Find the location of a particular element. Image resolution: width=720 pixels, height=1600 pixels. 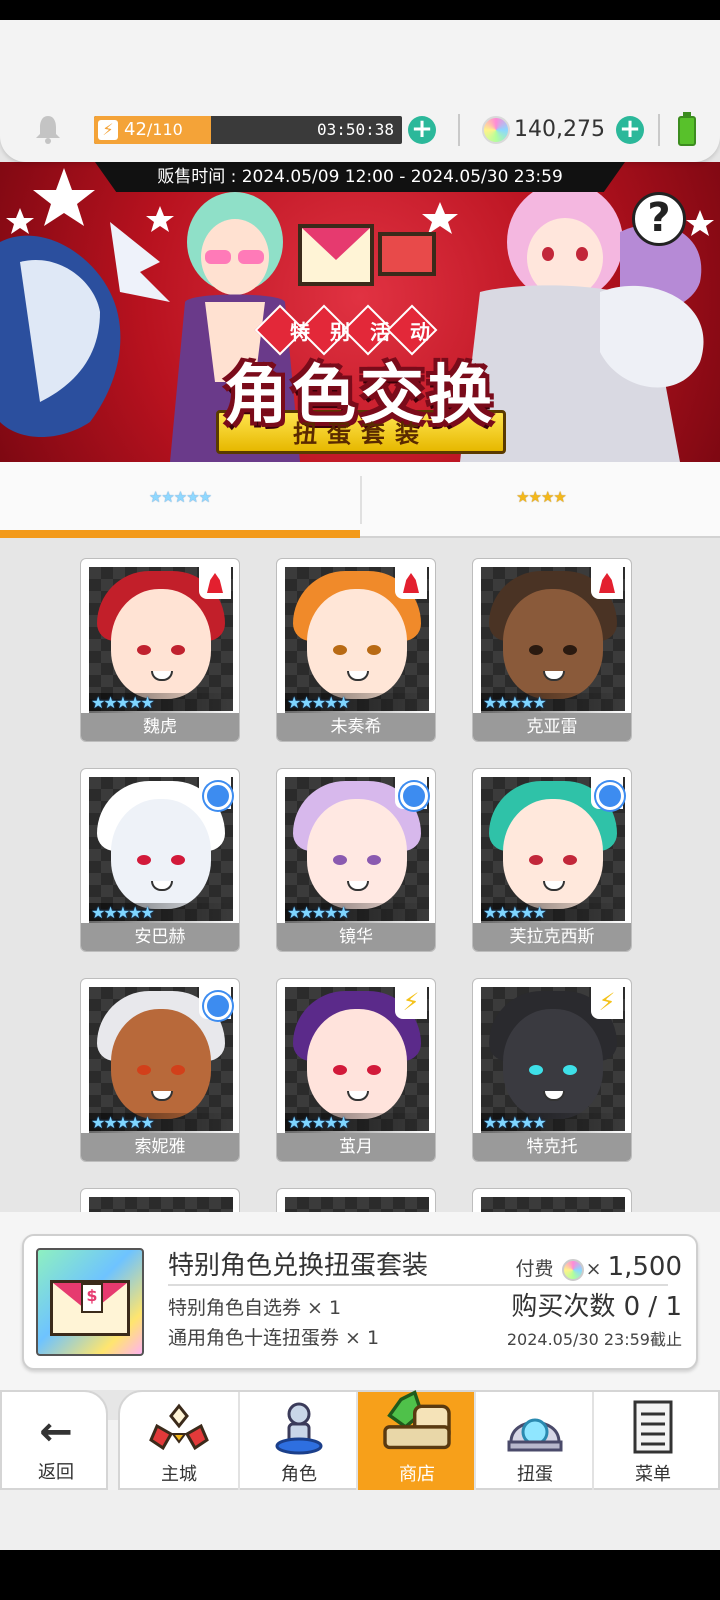

nav-footer is located at coordinates (360, 1520).